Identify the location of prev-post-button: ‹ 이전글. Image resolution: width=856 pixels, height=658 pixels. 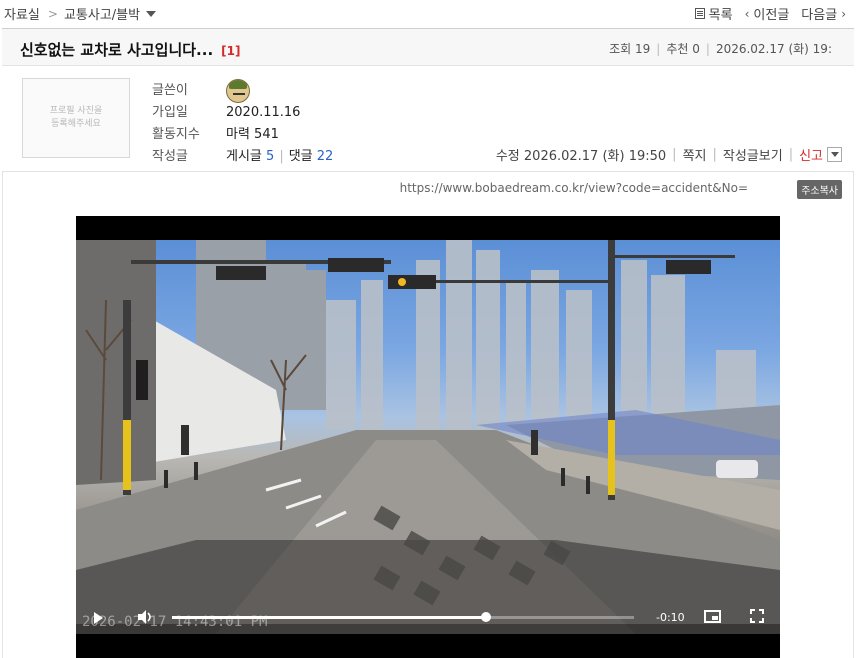
(767, 14).